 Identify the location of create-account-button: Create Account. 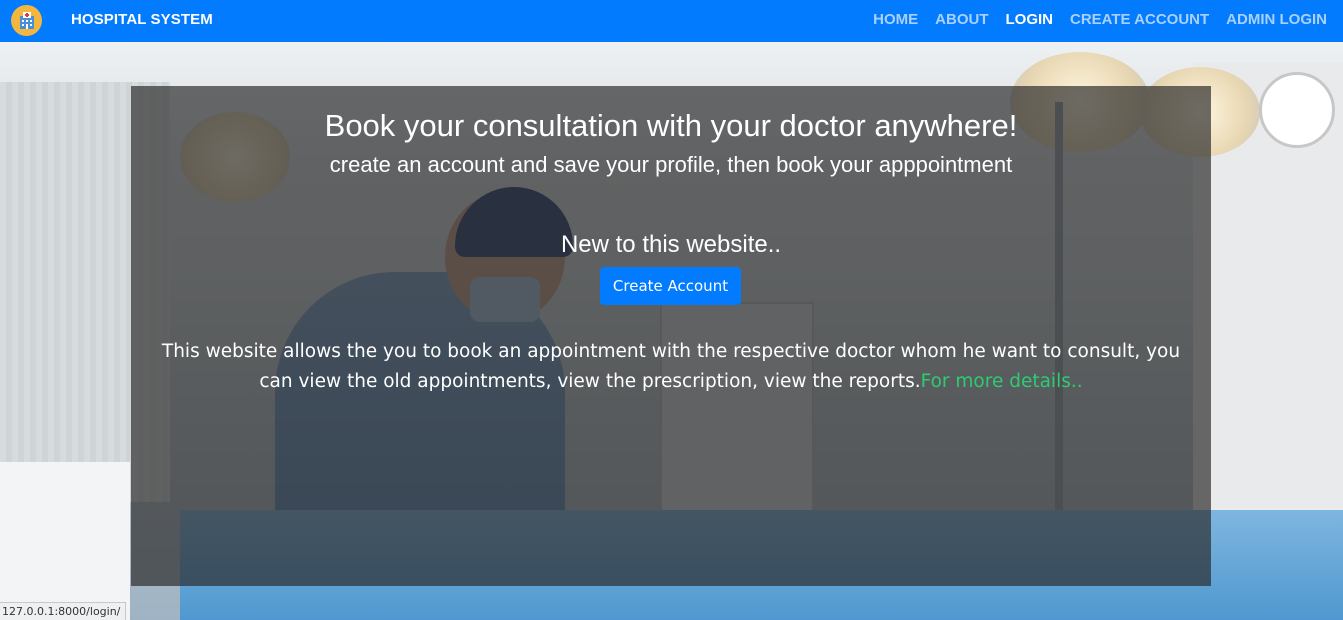
(670, 286).